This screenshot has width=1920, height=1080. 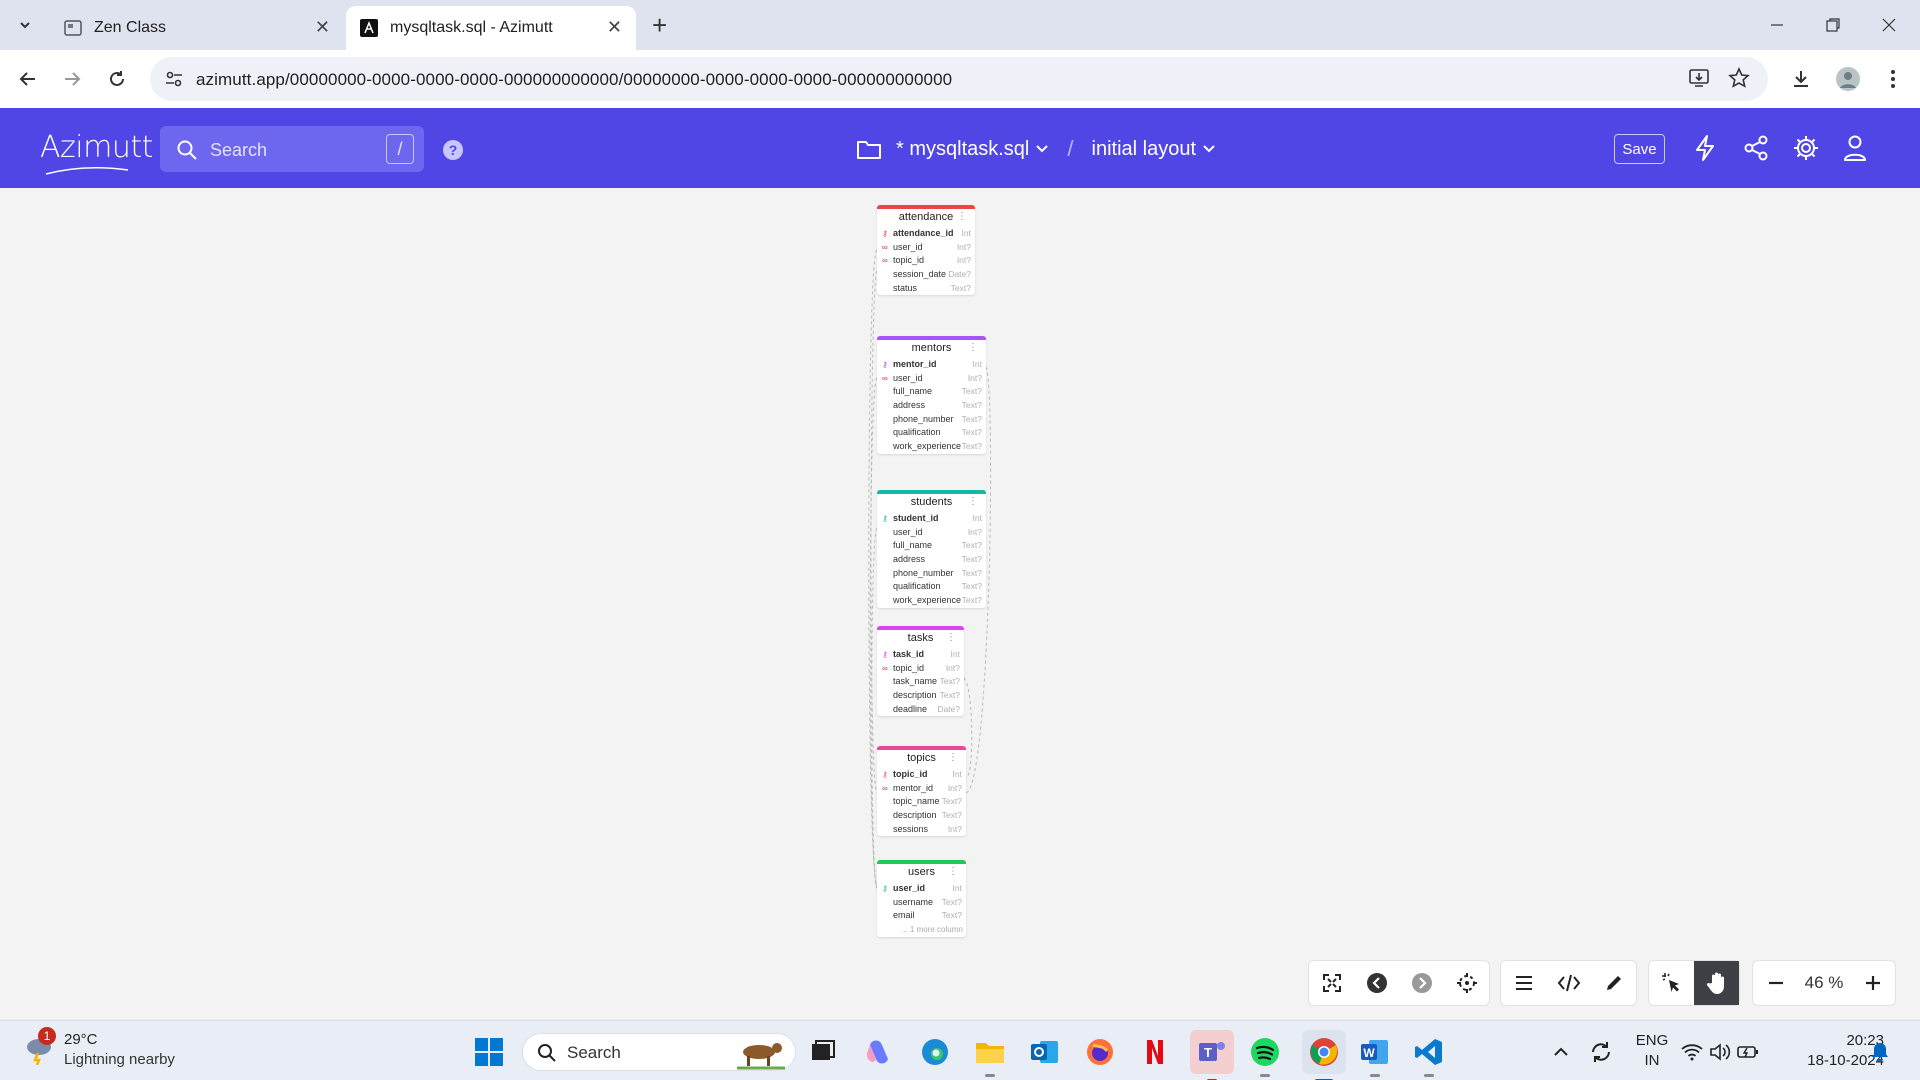 I want to click on spotify-icon, so click(x=1265, y=1056).